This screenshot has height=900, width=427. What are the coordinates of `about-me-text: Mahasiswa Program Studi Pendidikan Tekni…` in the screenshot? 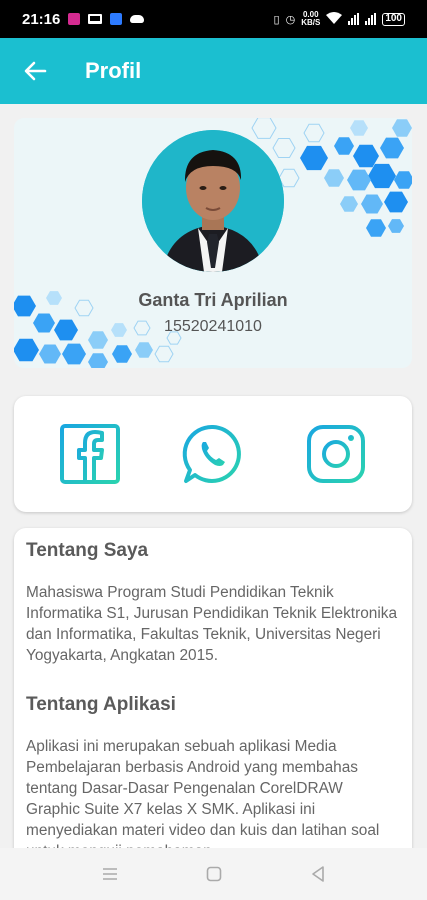 It's located at (211, 624).